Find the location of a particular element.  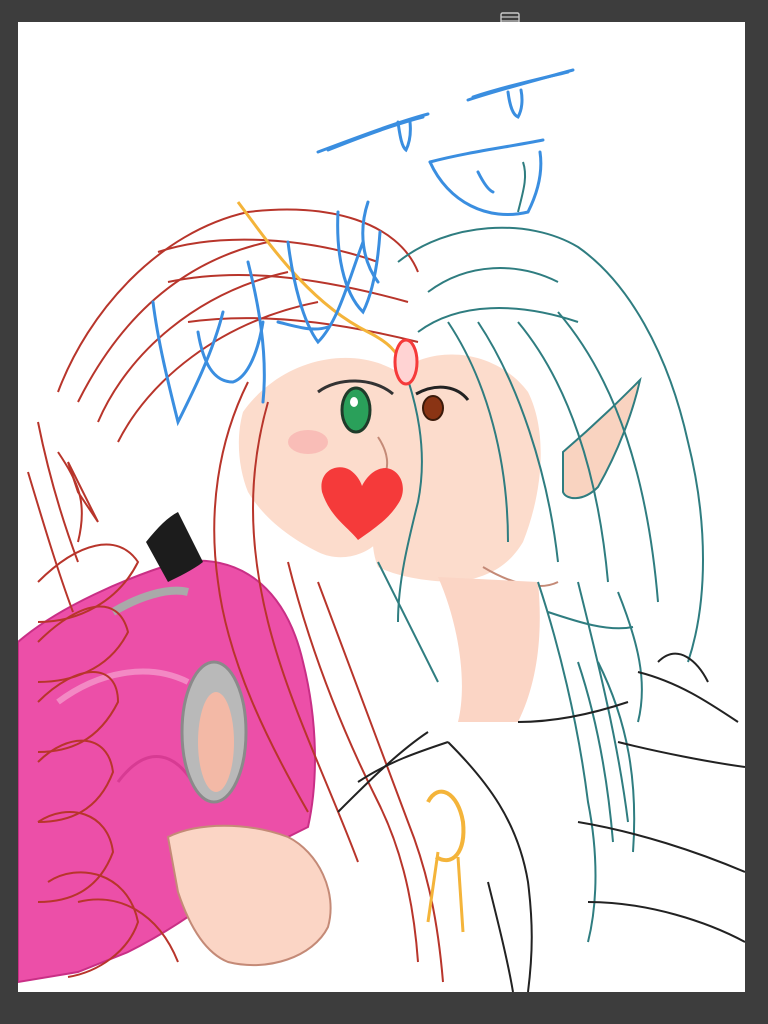

bottom-bar is located at coordinates (384, 1008).